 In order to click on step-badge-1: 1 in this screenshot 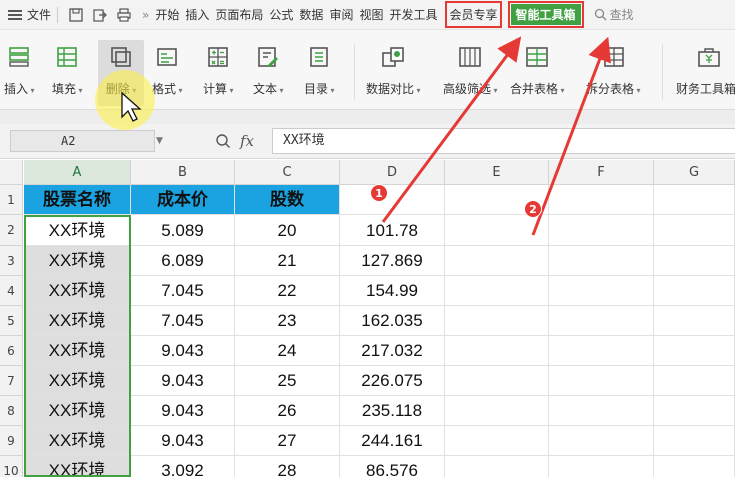, I will do `click(379, 193)`.